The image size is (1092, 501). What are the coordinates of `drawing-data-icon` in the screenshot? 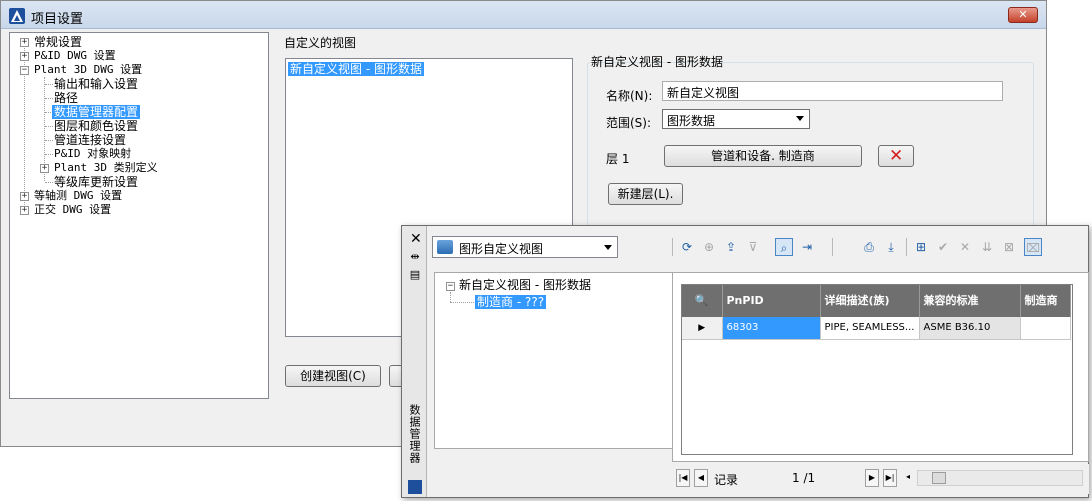 It's located at (445, 247).